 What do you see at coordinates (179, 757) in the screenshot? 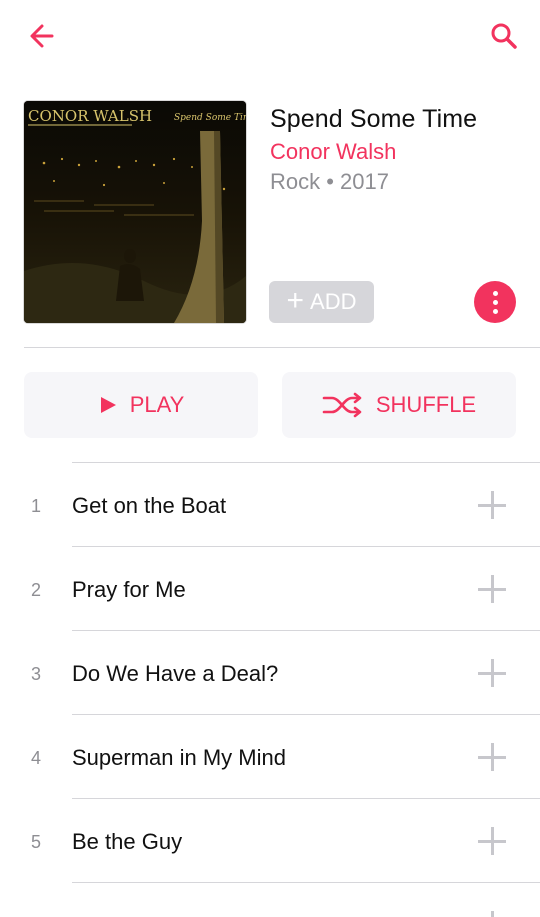
I see `track-title: Superman in My Mind` at bounding box center [179, 757].